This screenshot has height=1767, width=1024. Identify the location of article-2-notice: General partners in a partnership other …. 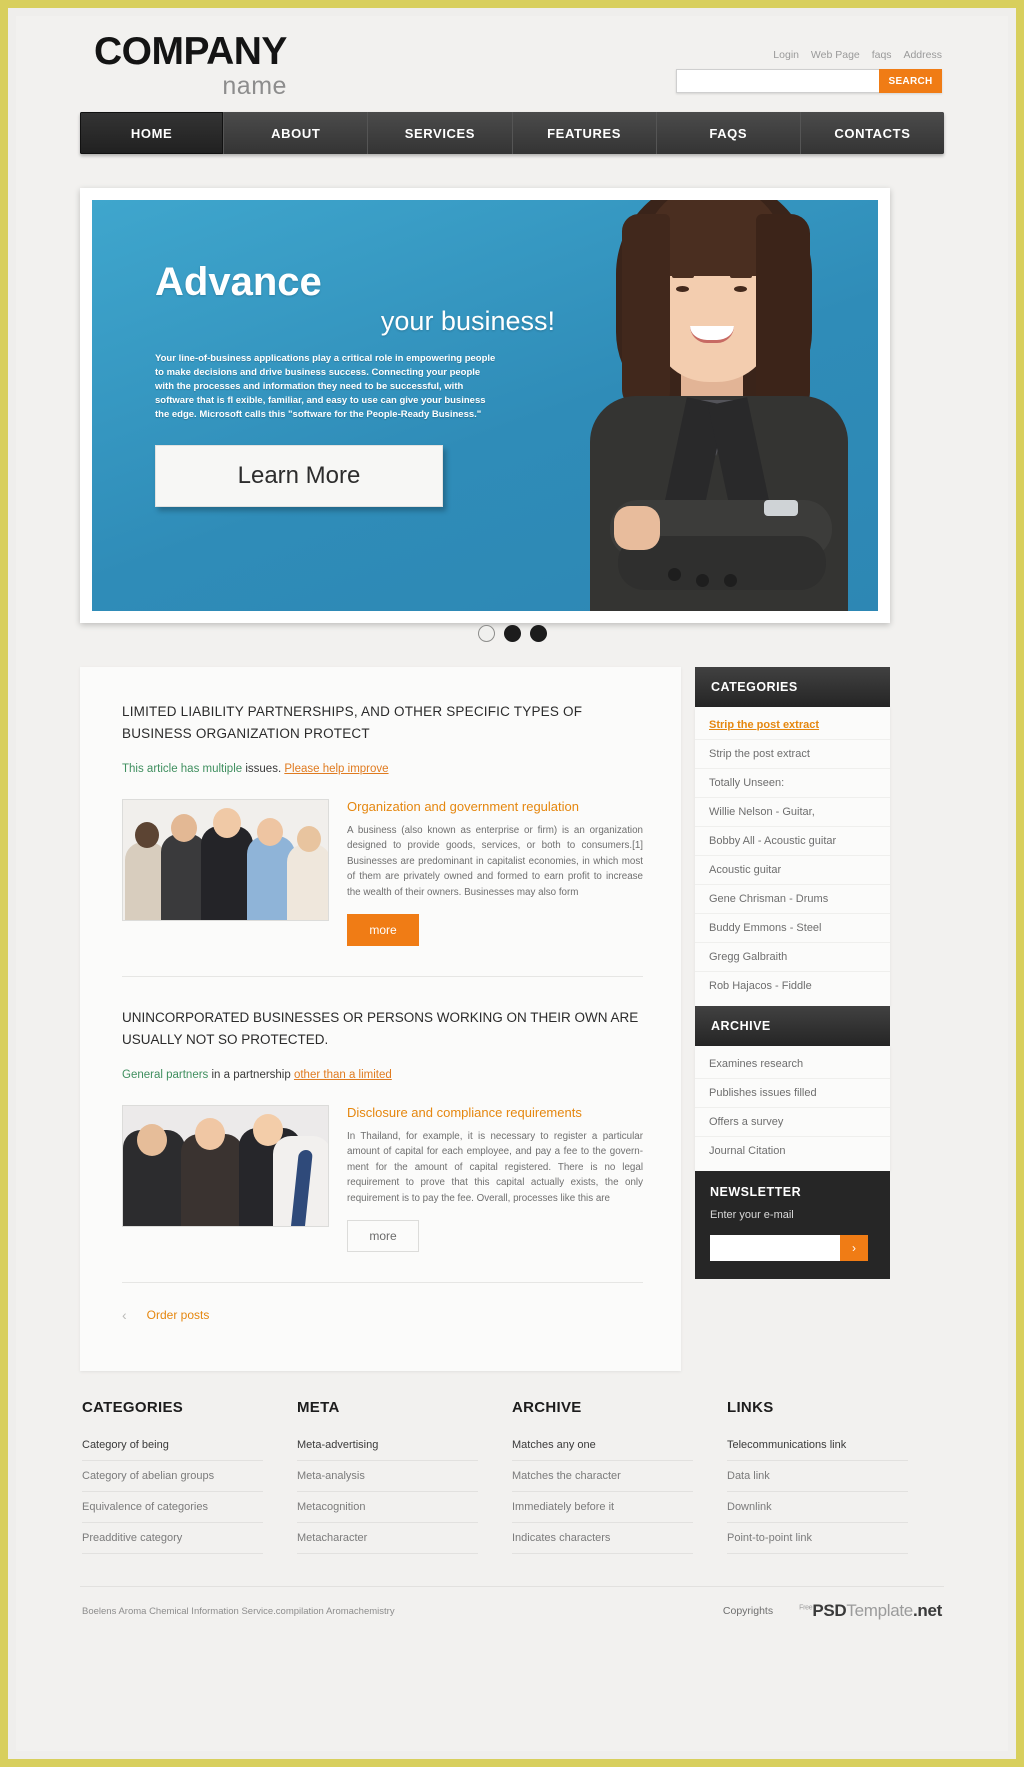
(382, 1075).